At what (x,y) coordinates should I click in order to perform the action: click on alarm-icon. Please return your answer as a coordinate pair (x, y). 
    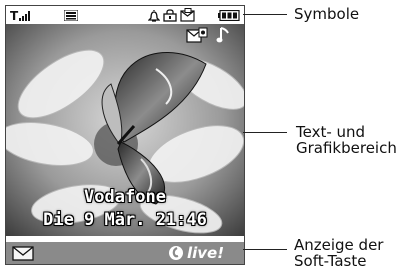
    Looking at the image, I should click on (154, 16).